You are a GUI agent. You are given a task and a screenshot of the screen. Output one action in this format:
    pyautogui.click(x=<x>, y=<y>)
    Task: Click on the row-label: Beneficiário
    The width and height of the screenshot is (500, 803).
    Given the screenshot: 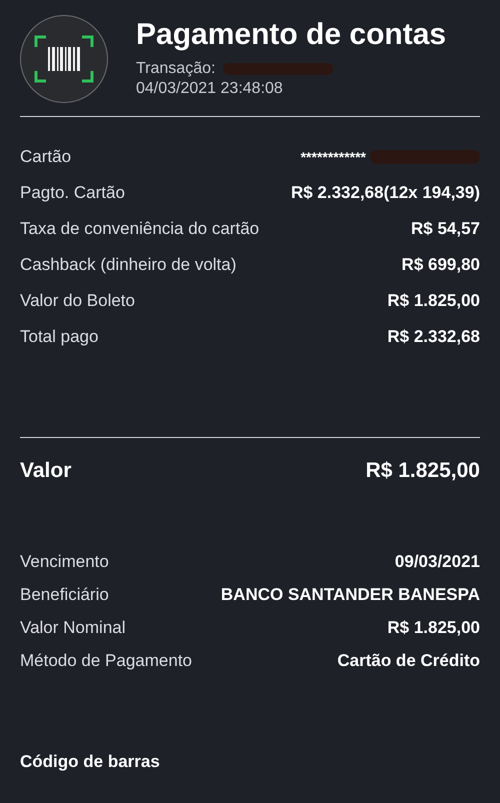 What is the action you would take?
    pyautogui.click(x=64, y=595)
    